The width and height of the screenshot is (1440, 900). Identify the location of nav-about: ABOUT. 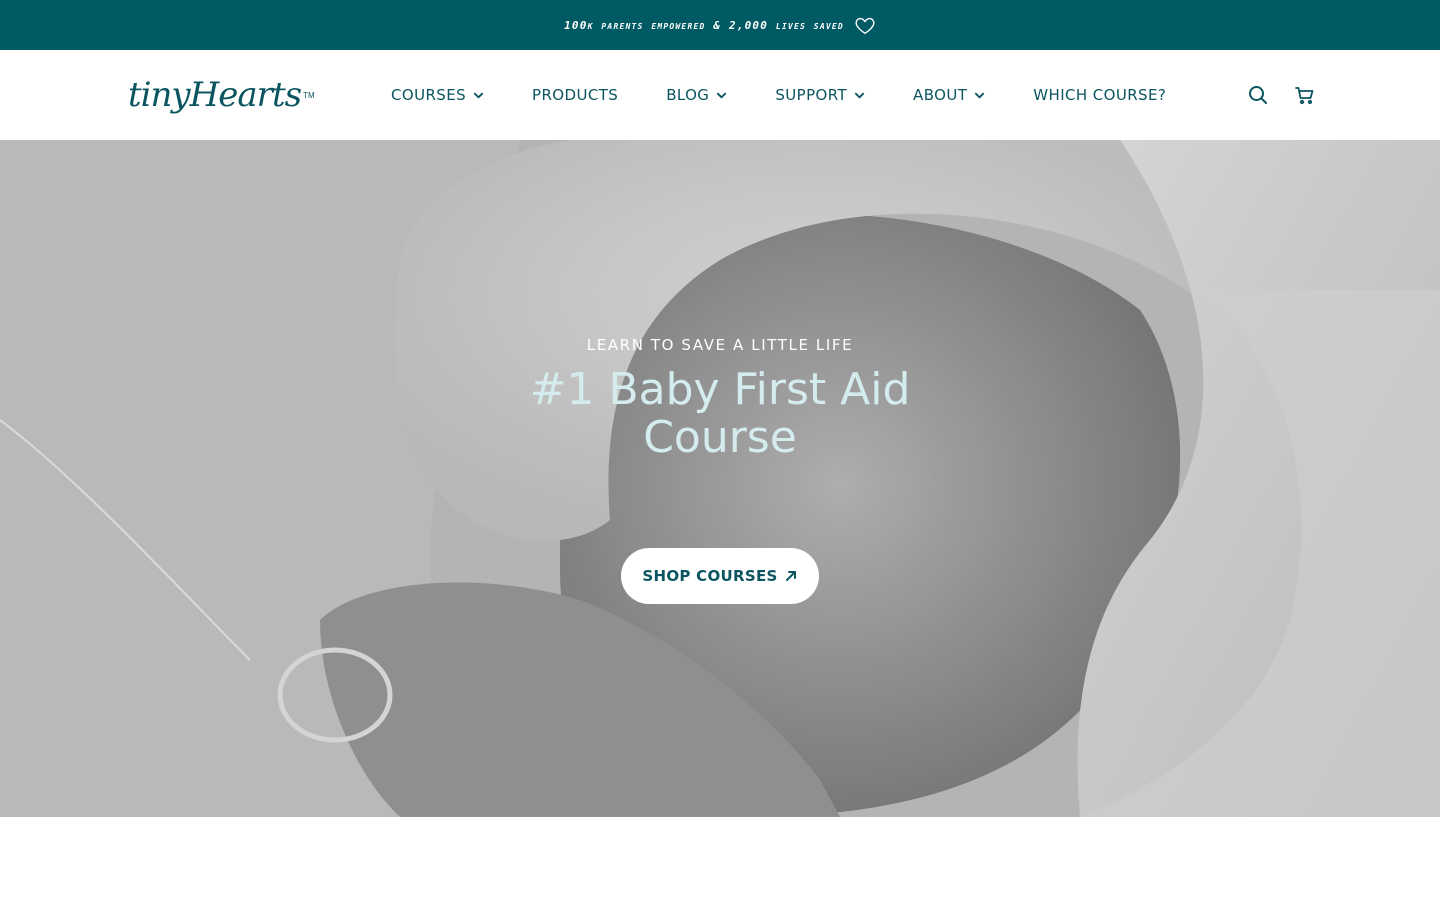
(949, 95).